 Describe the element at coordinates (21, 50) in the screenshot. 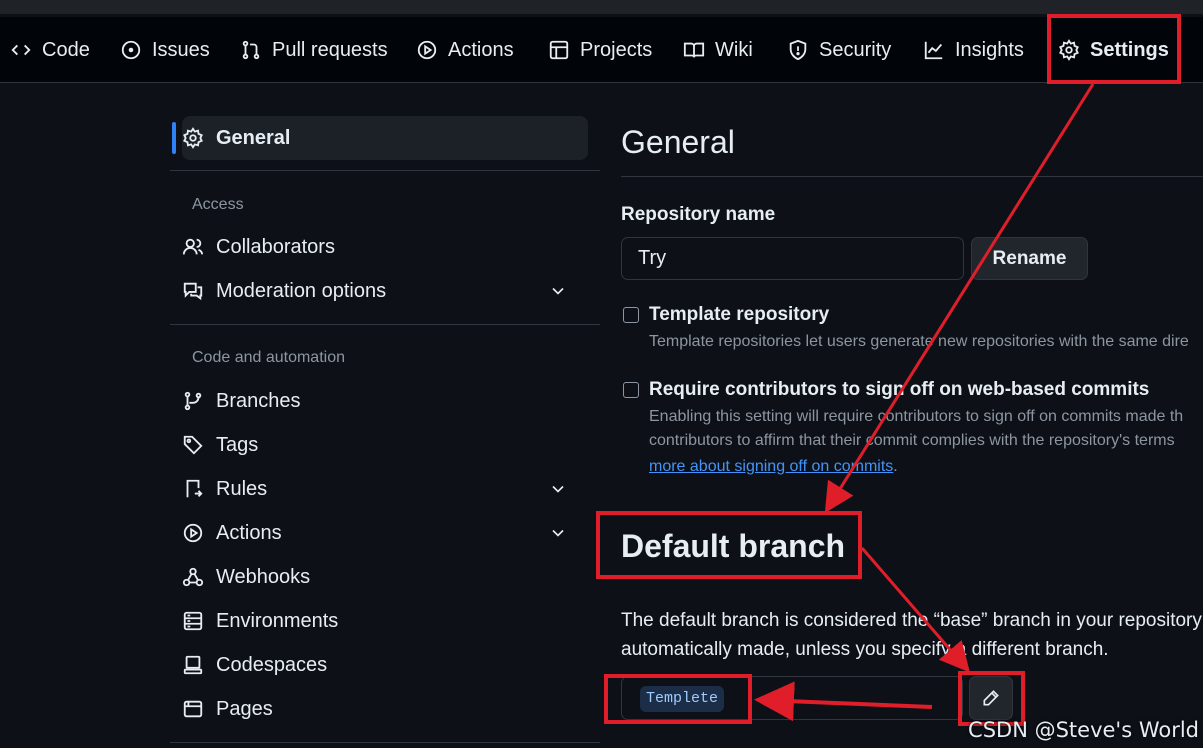

I see `code-icon` at that location.